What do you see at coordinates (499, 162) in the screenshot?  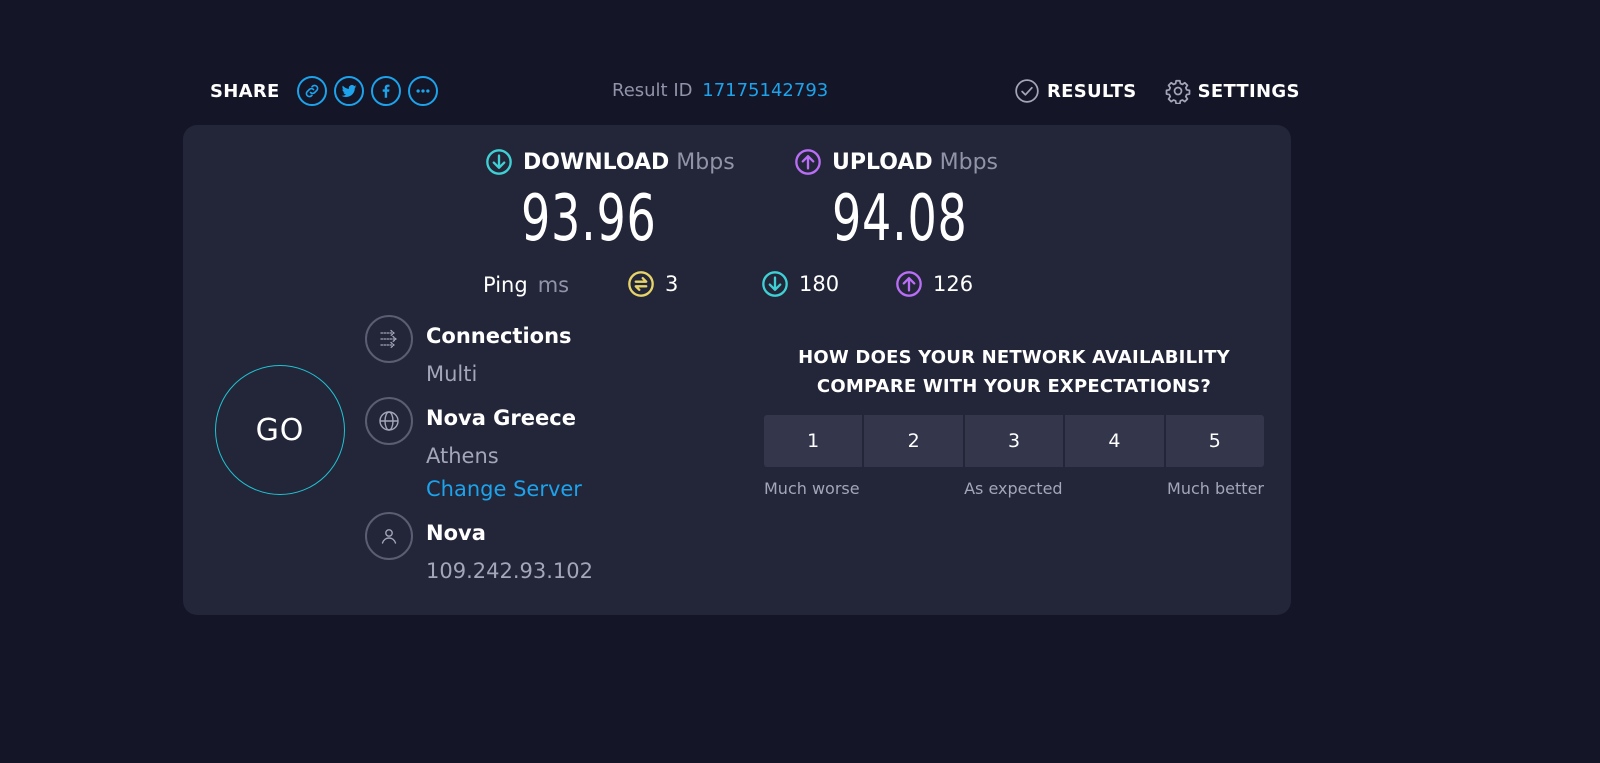 I see `download-arrow-icon` at bounding box center [499, 162].